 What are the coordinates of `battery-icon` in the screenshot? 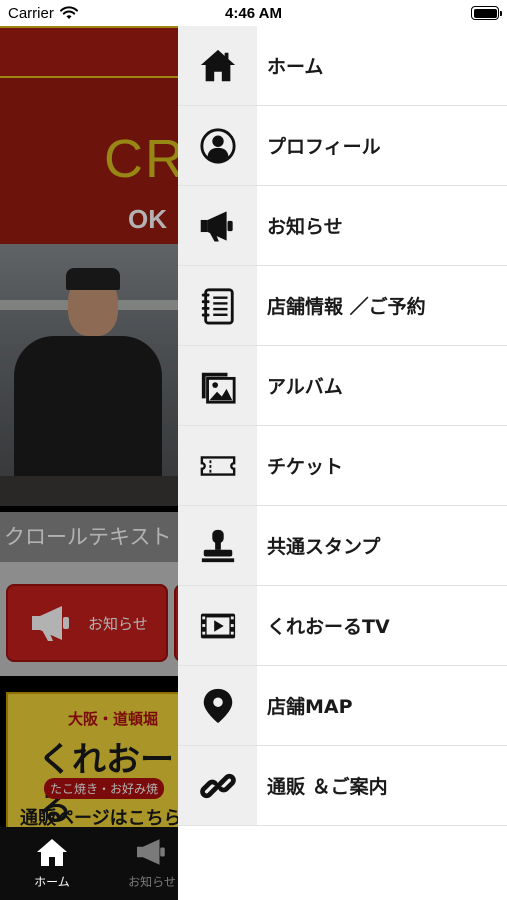 It's located at (486, 13).